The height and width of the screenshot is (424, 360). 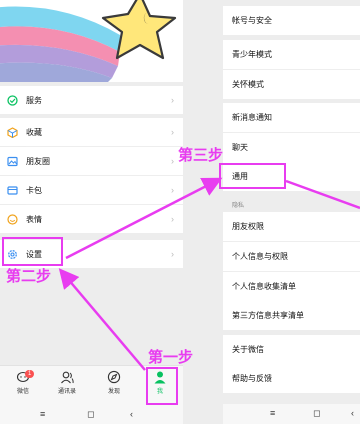 What do you see at coordinates (67, 387) in the screenshot?
I see `tab-contacts: 通讯录` at bounding box center [67, 387].